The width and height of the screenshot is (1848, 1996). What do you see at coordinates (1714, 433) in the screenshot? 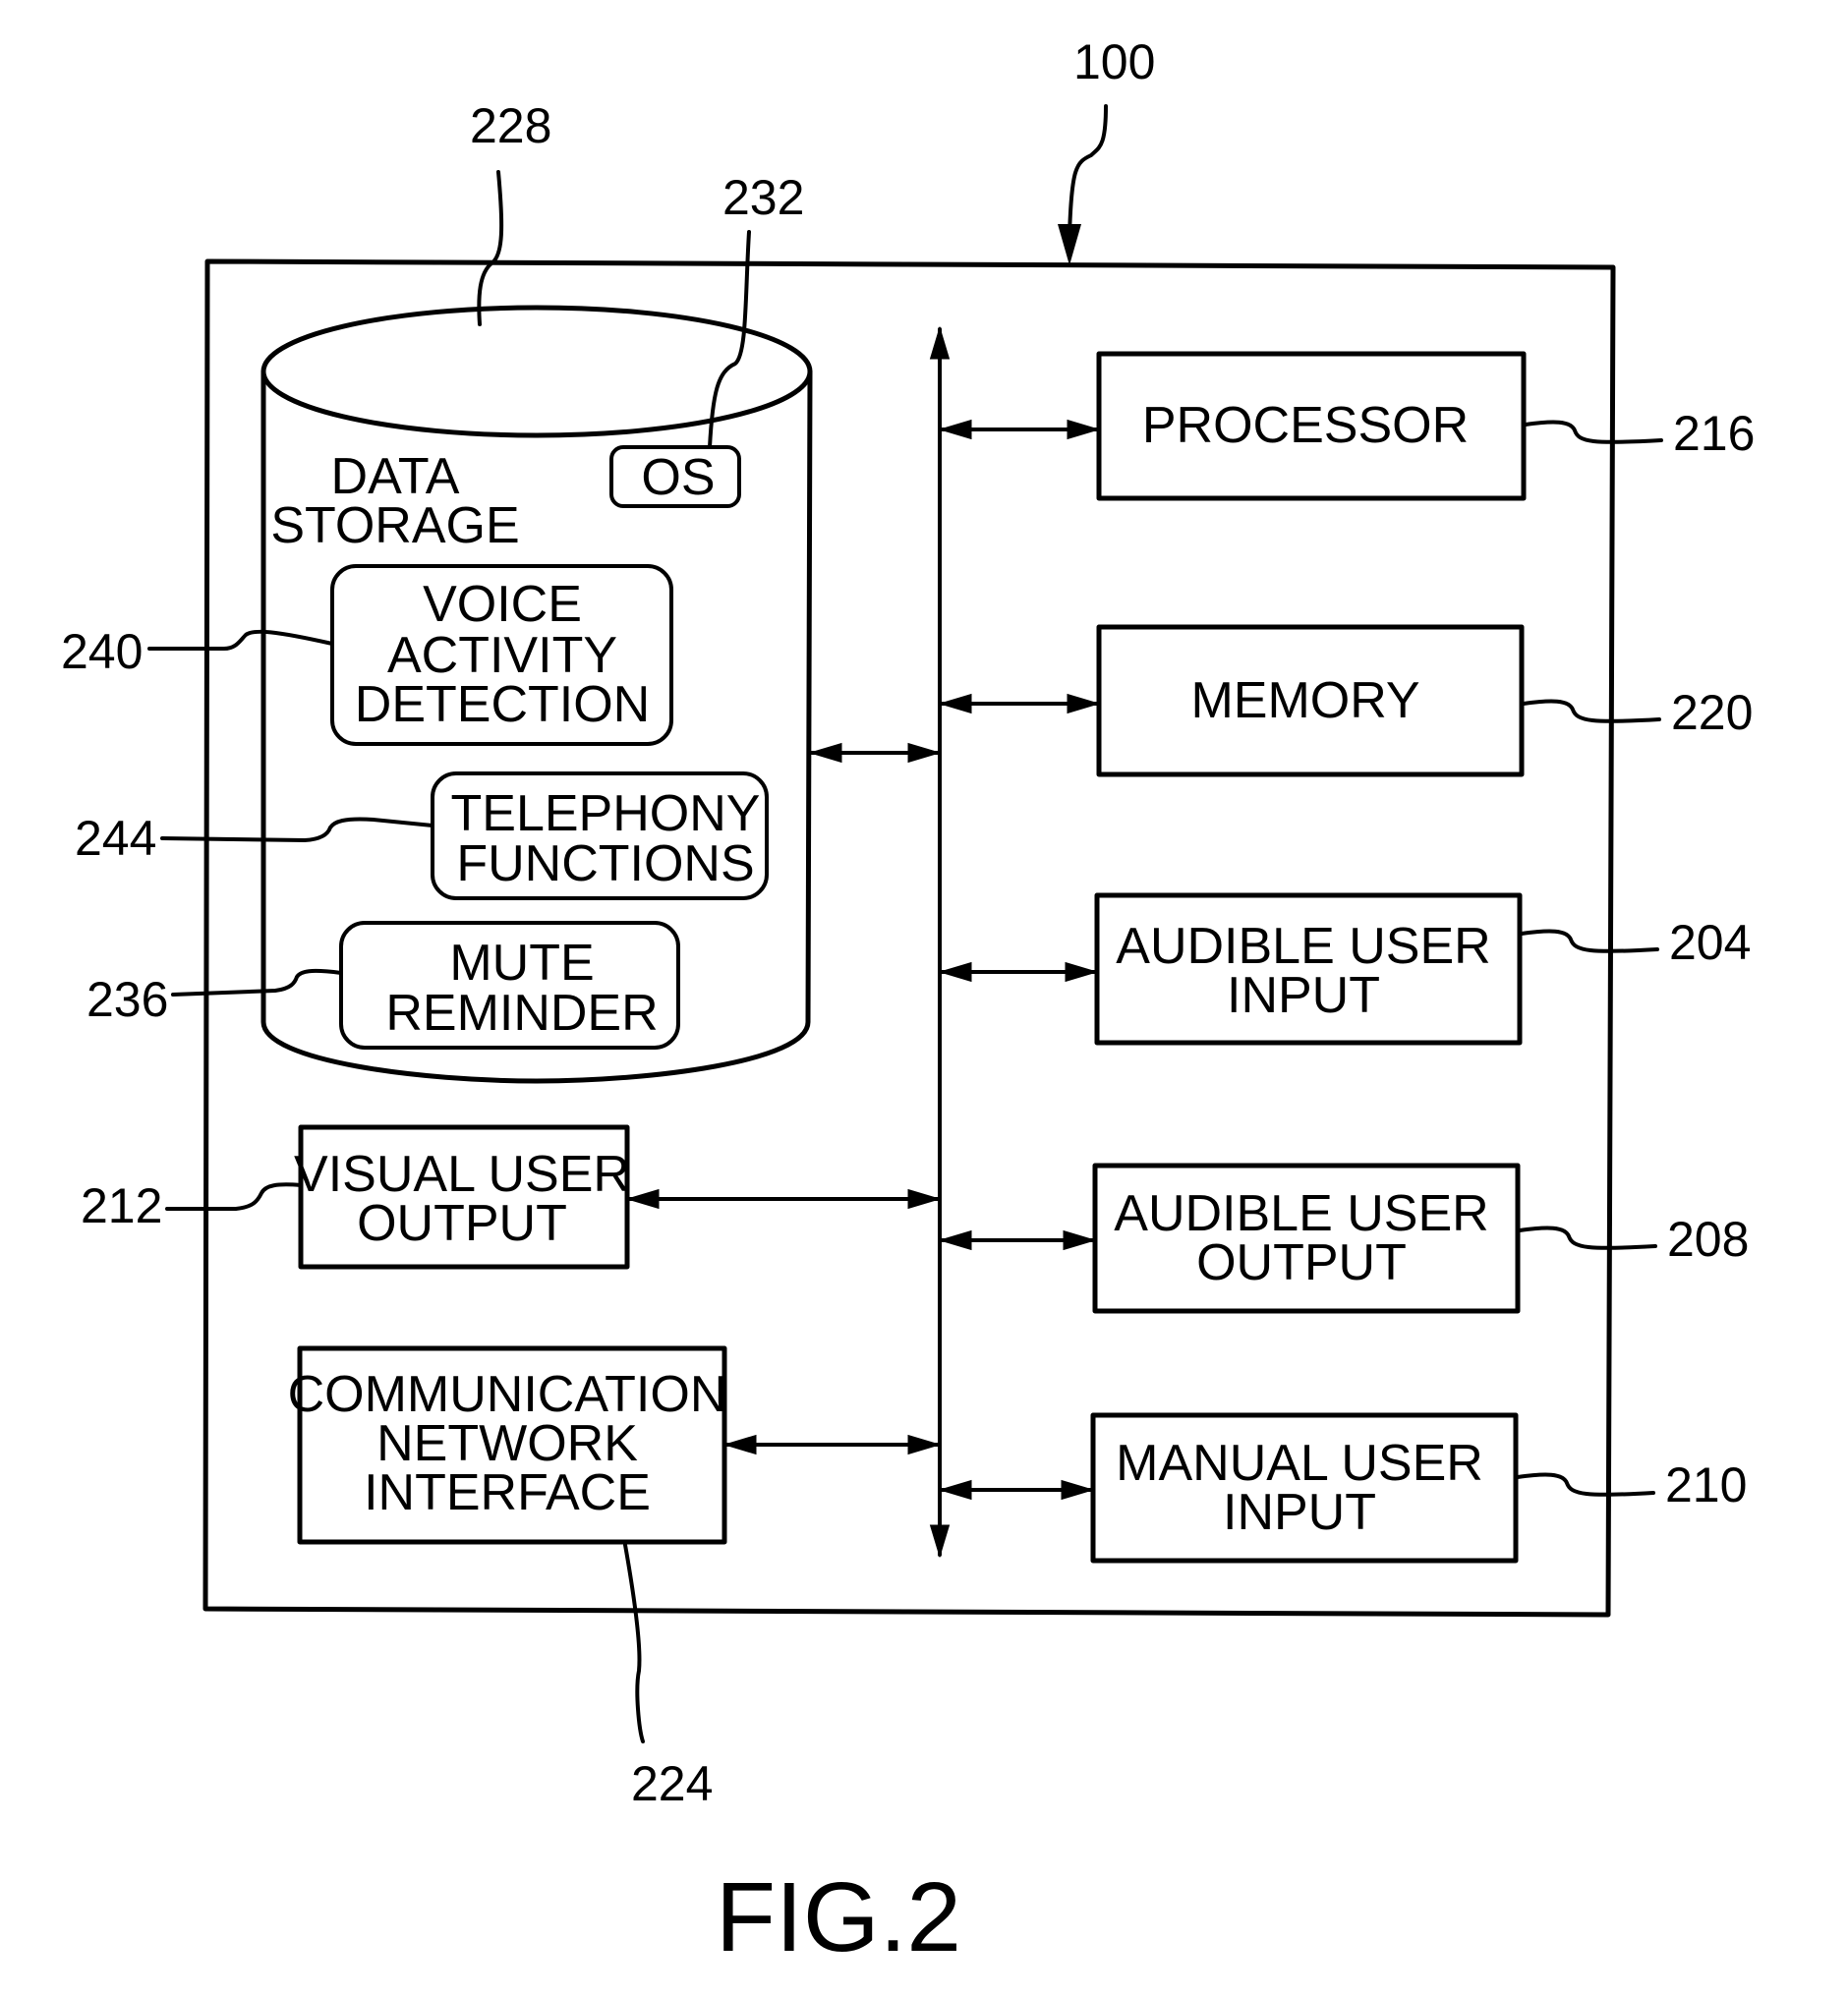
I see `processor-ref-label: 216` at bounding box center [1714, 433].